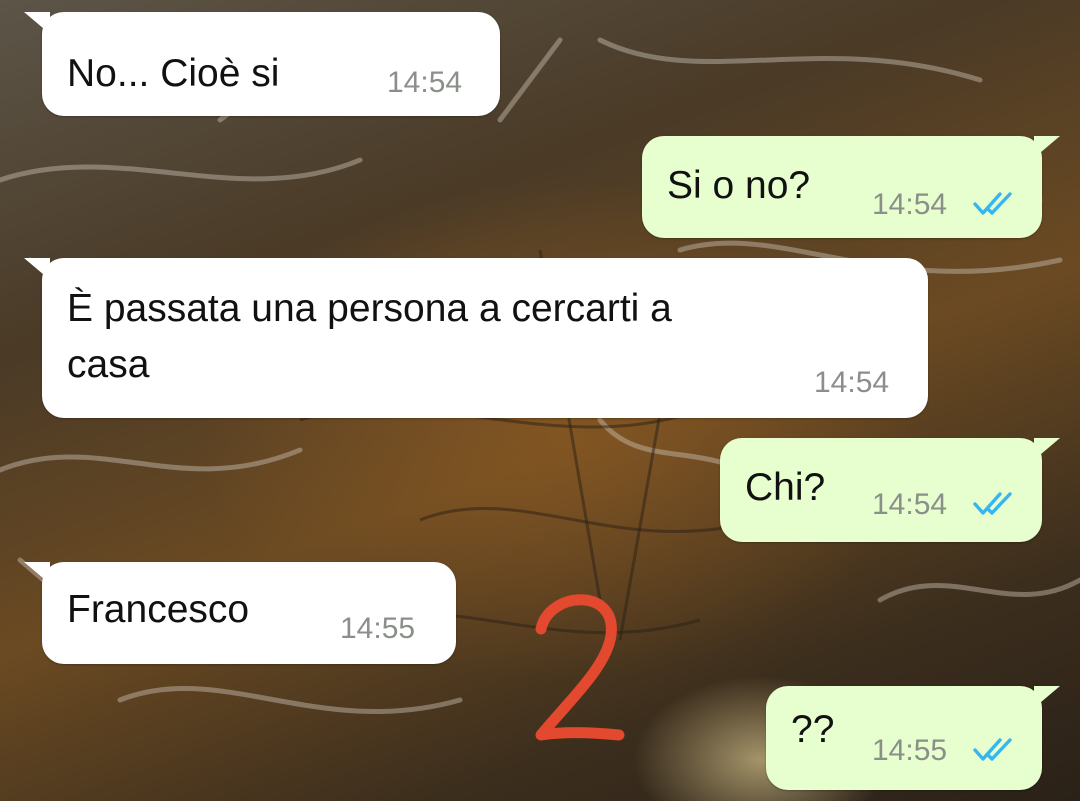 This screenshot has width=1080, height=801. Describe the element at coordinates (739, 185) in the screenshot. I see `message-text: Si o no?` at that location.